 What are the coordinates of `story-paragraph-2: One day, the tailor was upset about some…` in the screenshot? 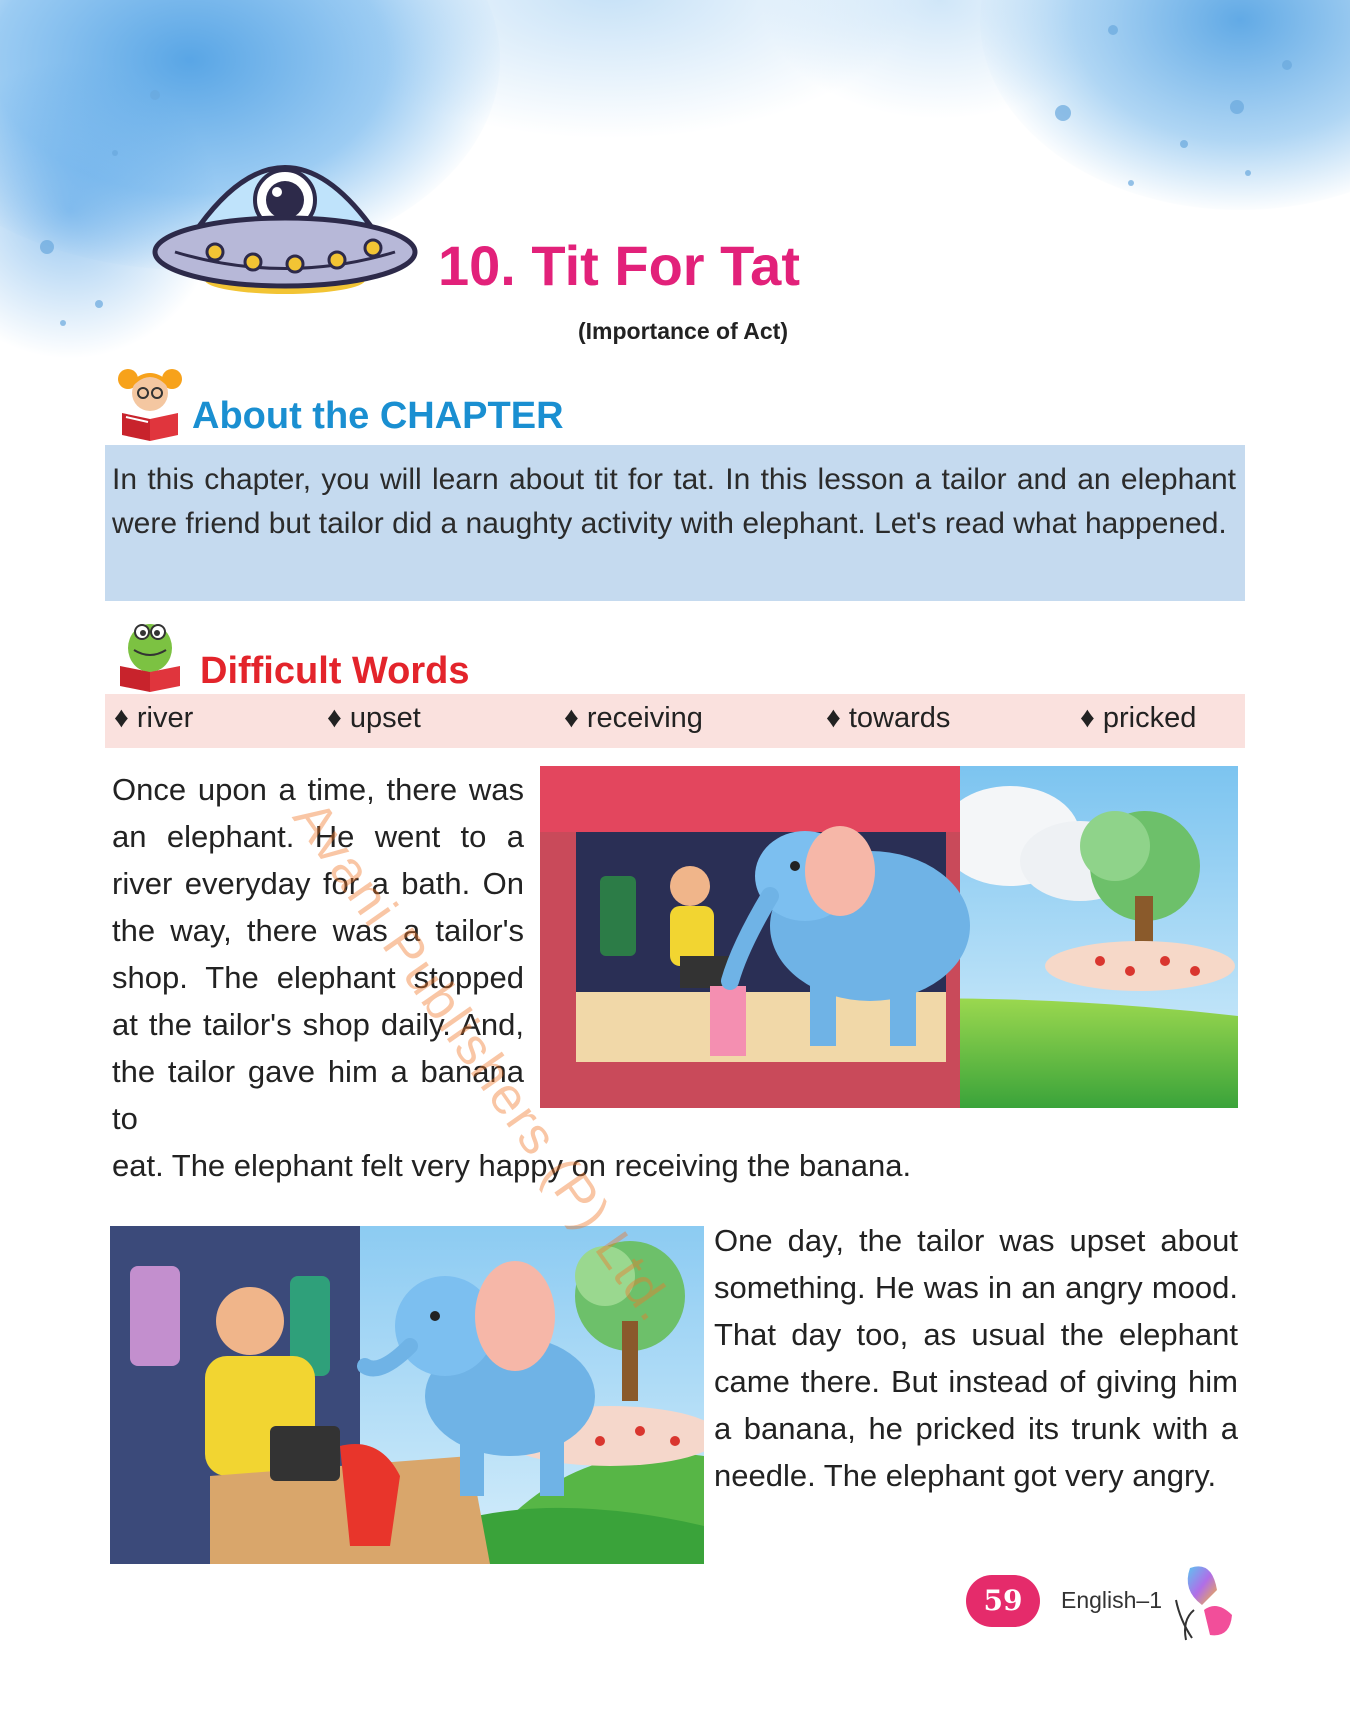 It's located at (976, 1358).